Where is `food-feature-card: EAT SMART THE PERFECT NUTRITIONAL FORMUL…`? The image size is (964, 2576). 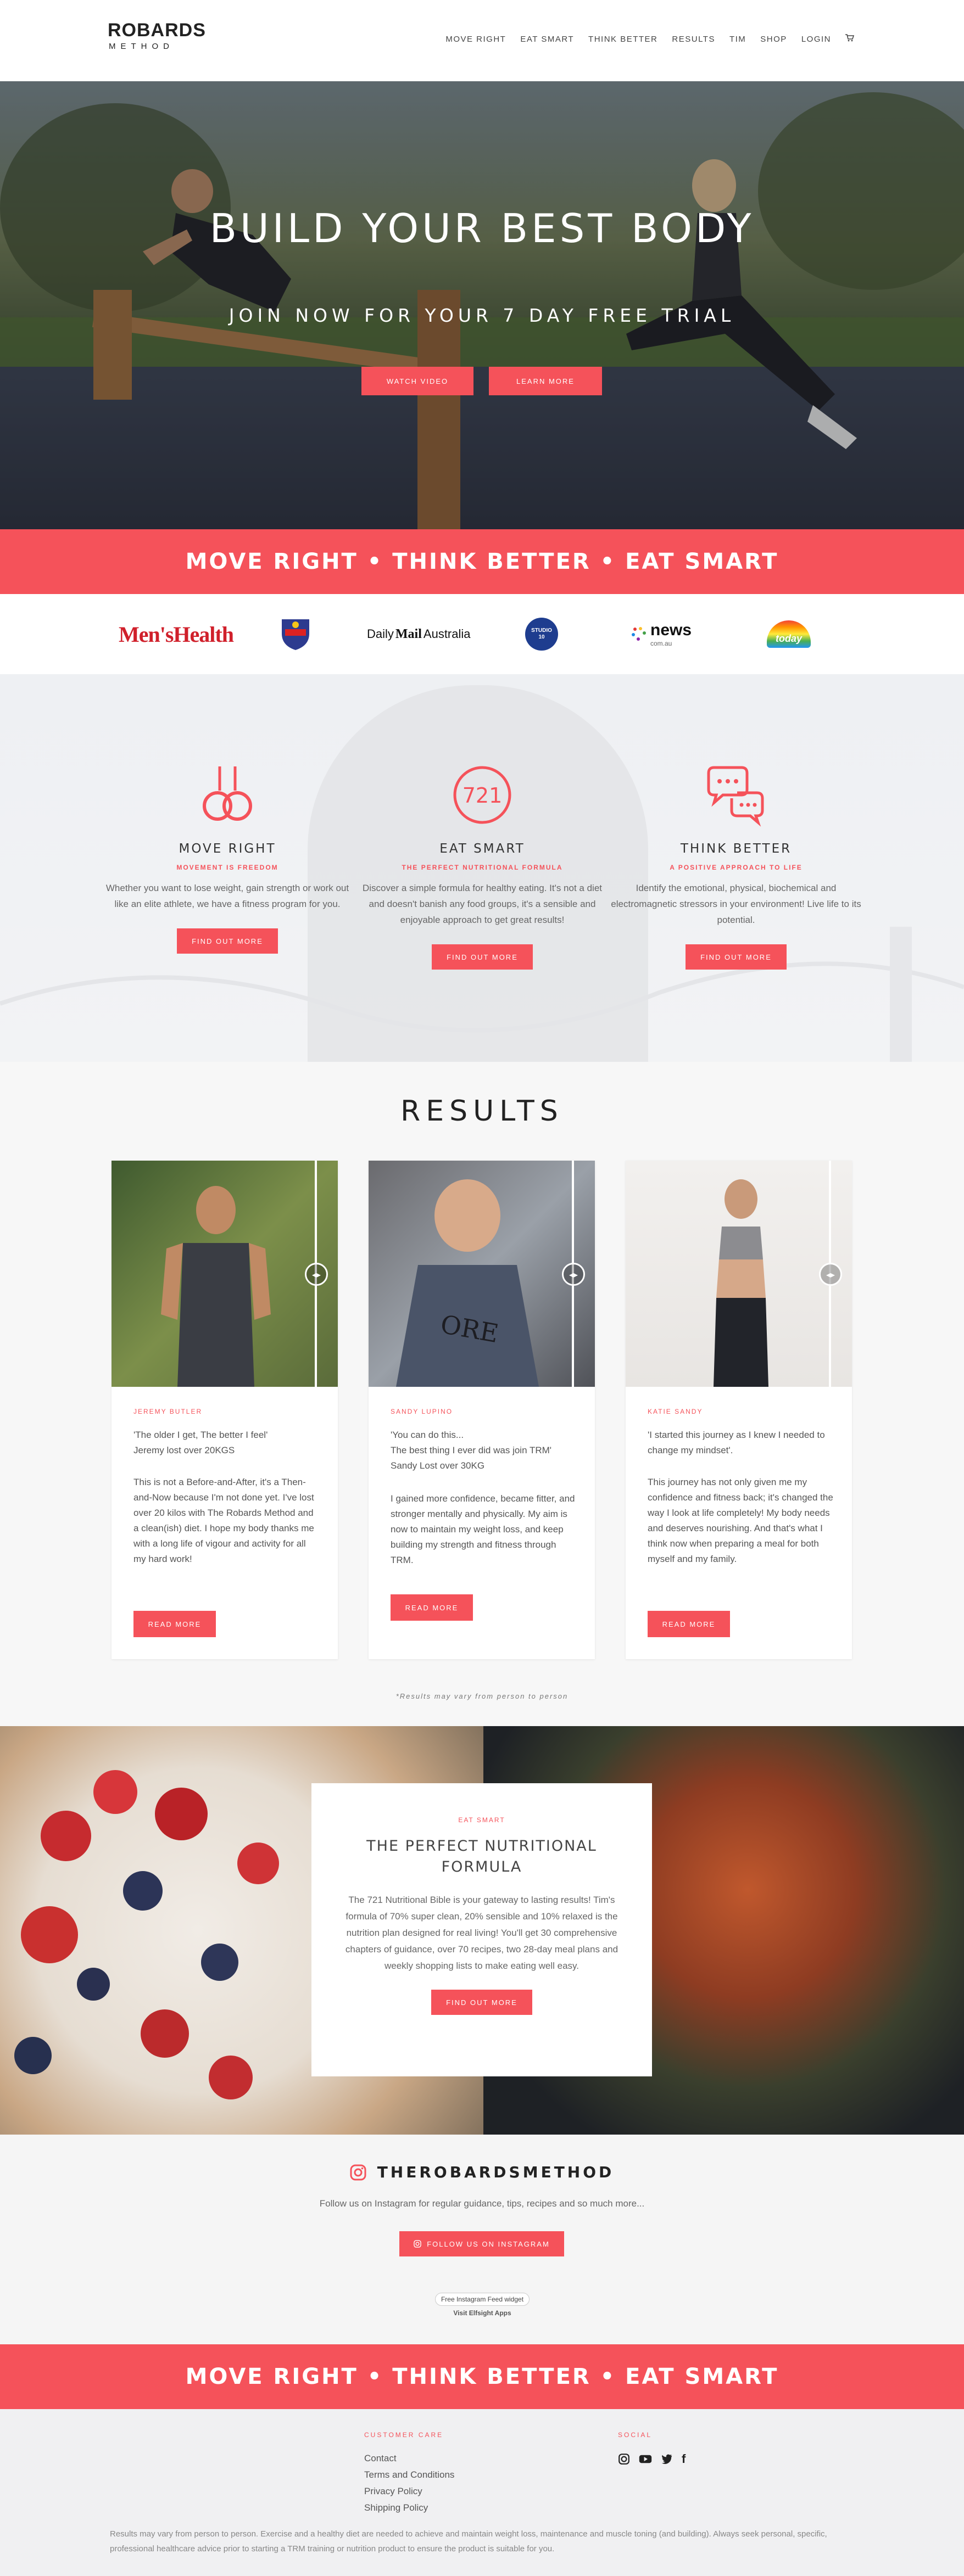 food-feature-card: EAT SMART THE PERFECT NUTRITIONAL FORMUL… is located at coordinates (481, 1929).